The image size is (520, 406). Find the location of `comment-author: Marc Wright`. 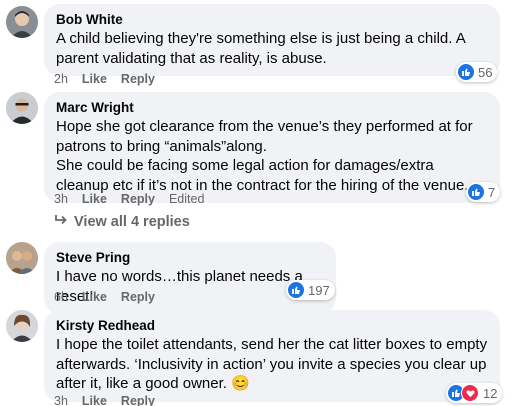

comment-author: Marc Wright is located at coordinates (272, 107).